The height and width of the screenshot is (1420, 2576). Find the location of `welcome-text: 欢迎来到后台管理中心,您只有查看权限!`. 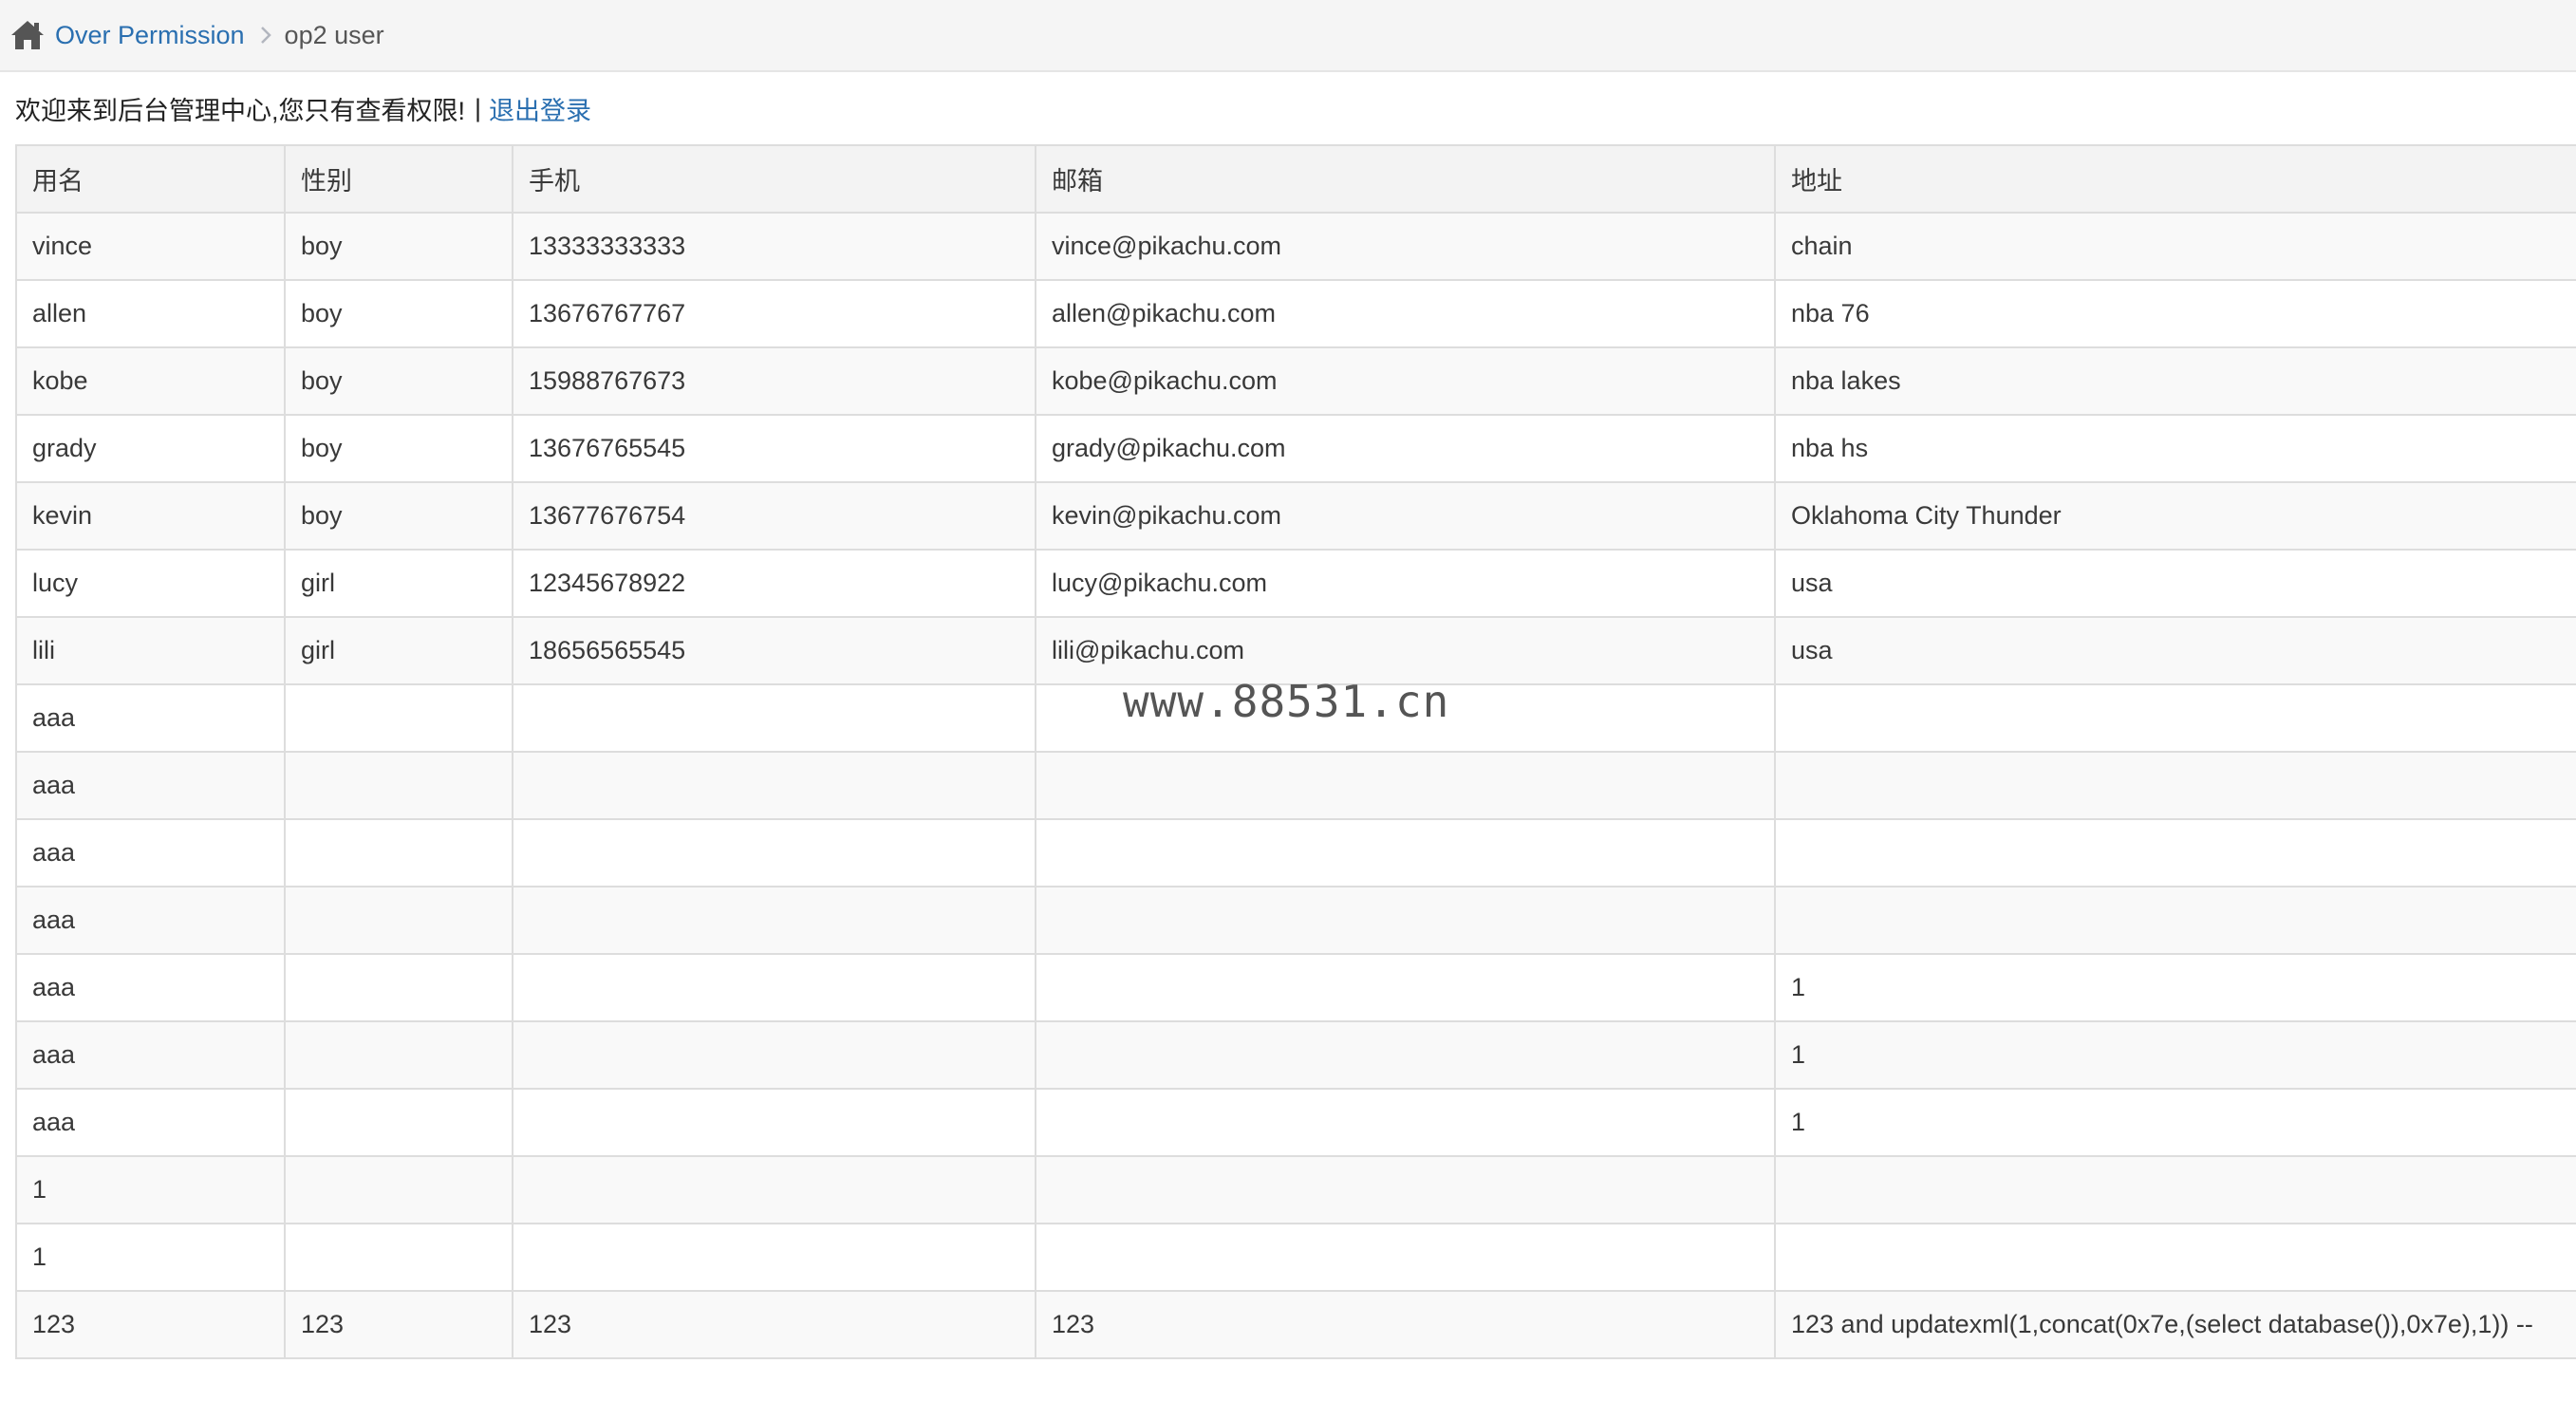

welcome-text: 欢迎来到后台管理中心,您只有查看权限! is located at coordinates (241, 110).